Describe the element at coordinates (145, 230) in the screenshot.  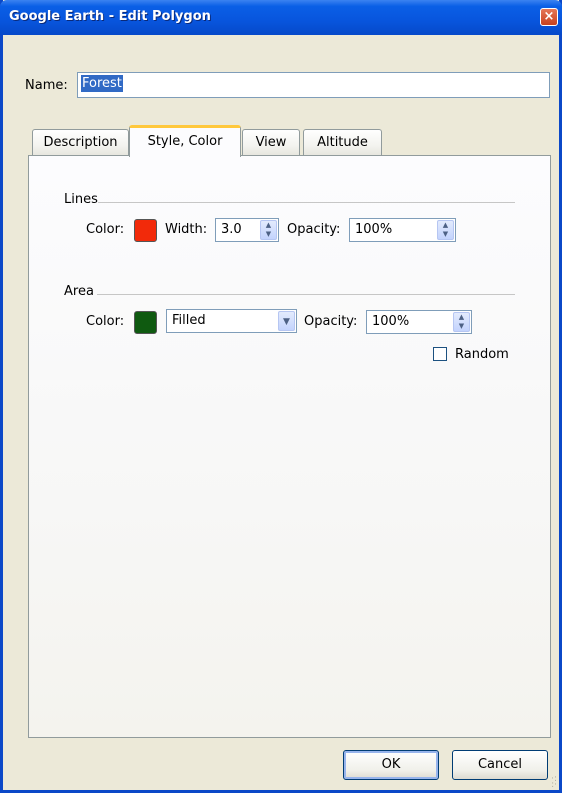
I see `lines-color-swatch` at that location.